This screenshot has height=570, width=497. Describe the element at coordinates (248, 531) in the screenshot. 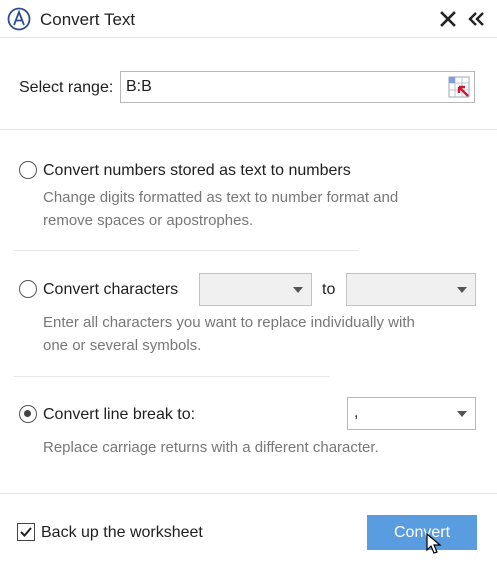

I see `pane-footer: Back up the worksheet Convert` at that location.